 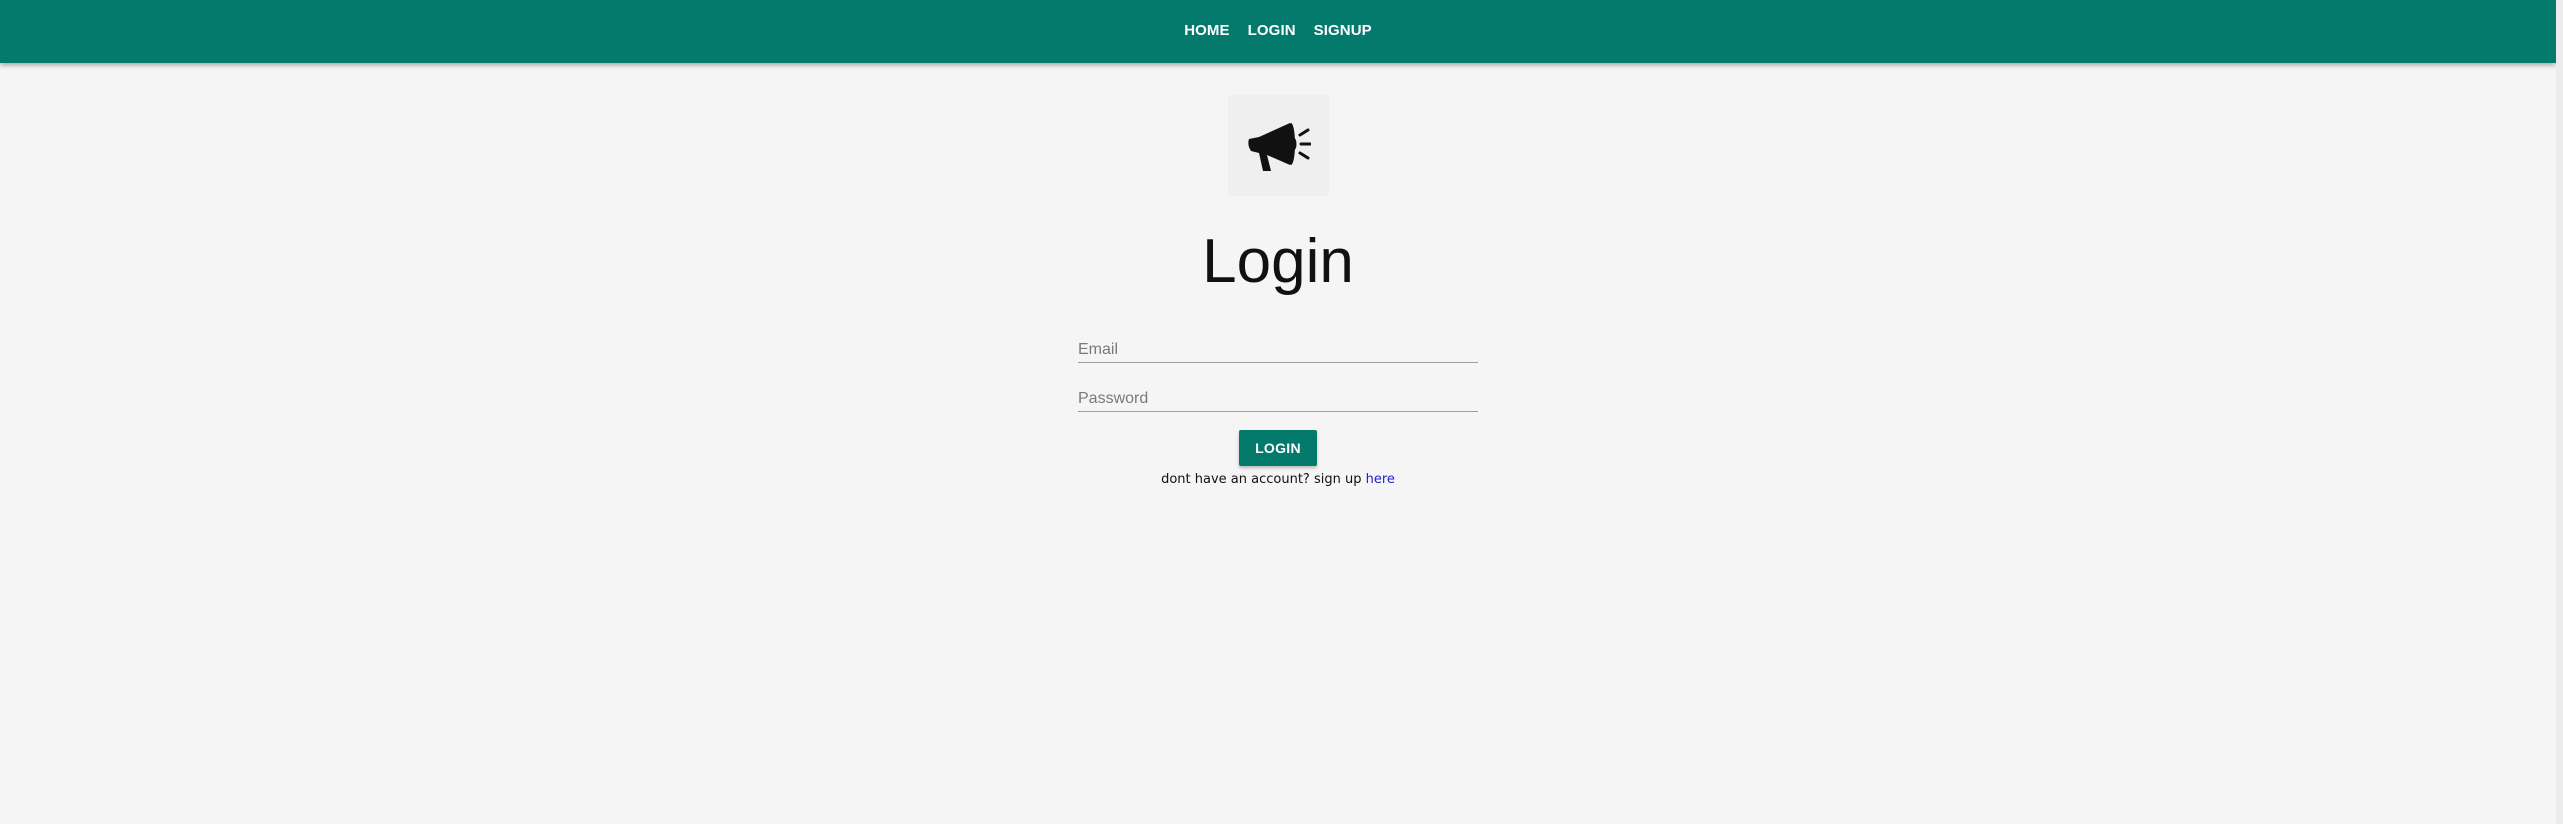 I want to click on app-logo, so click(x=1278, y=145).